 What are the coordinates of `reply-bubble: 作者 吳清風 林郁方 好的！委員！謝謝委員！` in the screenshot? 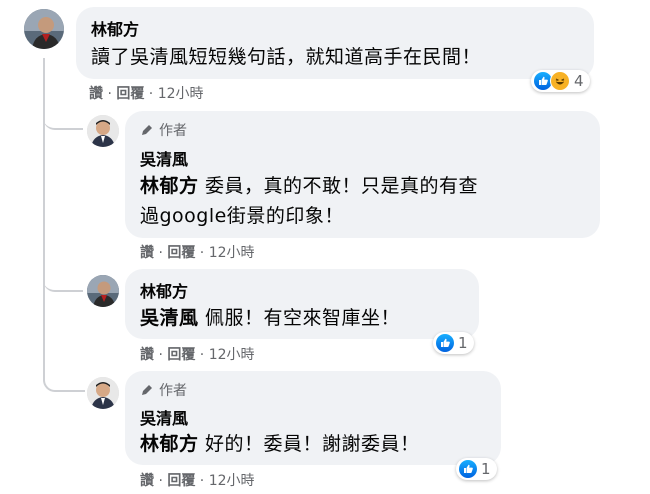 It's located at (313, 418).